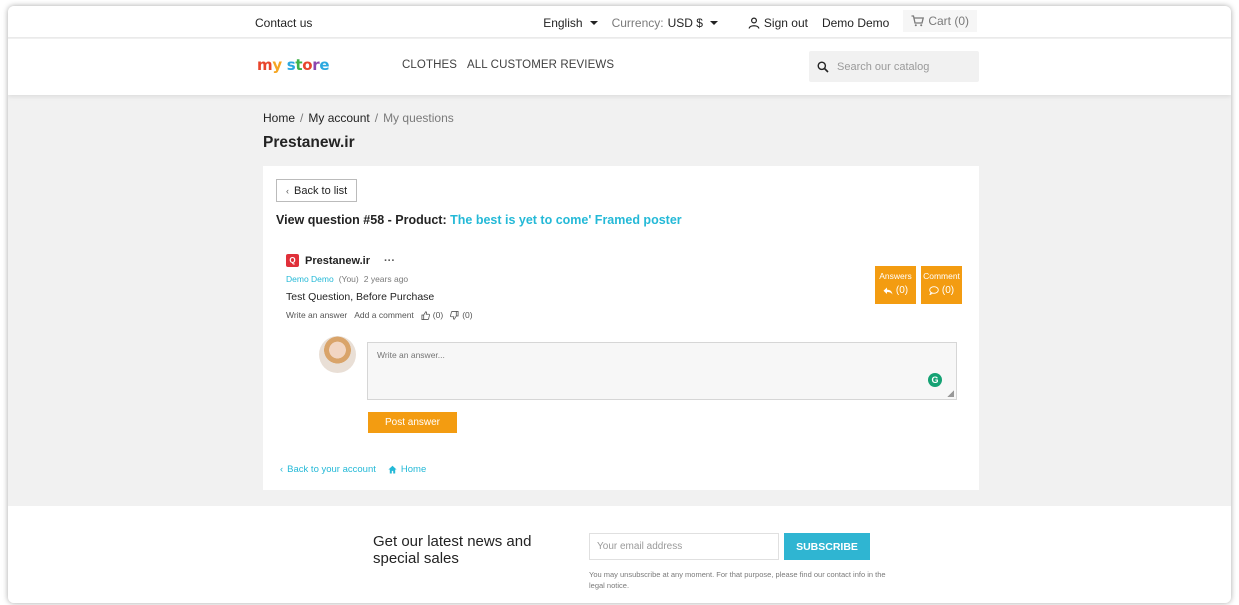 This screenshot has height=605, width=1239. Describe the element at coordinates (935, 380) in the screenshot. I see `grammarly-icon: G` at that location.